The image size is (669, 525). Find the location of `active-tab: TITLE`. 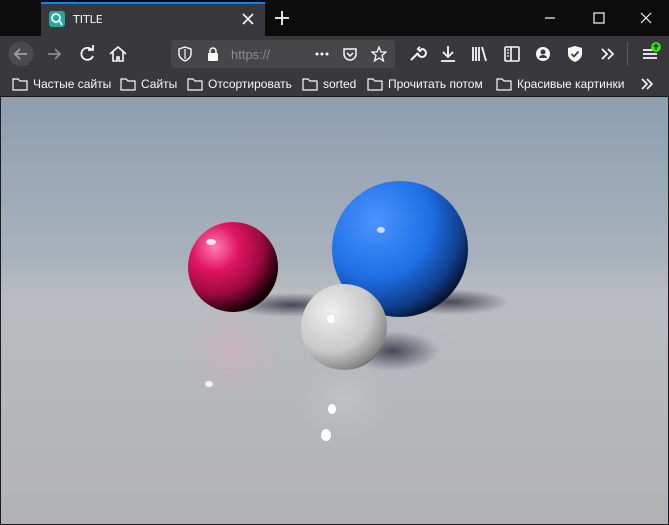

active-tab: TITLE is located at coordinates (153, 19).